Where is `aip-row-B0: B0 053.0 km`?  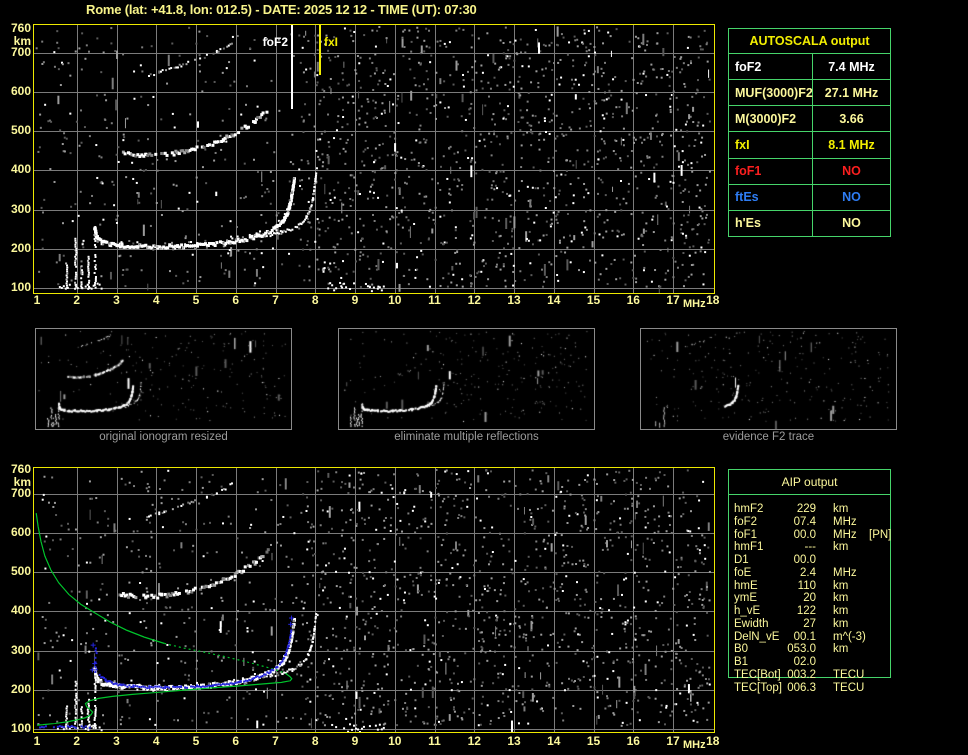
aip-row-B0: B0 053.0 km is located at coordinates (813, 649).